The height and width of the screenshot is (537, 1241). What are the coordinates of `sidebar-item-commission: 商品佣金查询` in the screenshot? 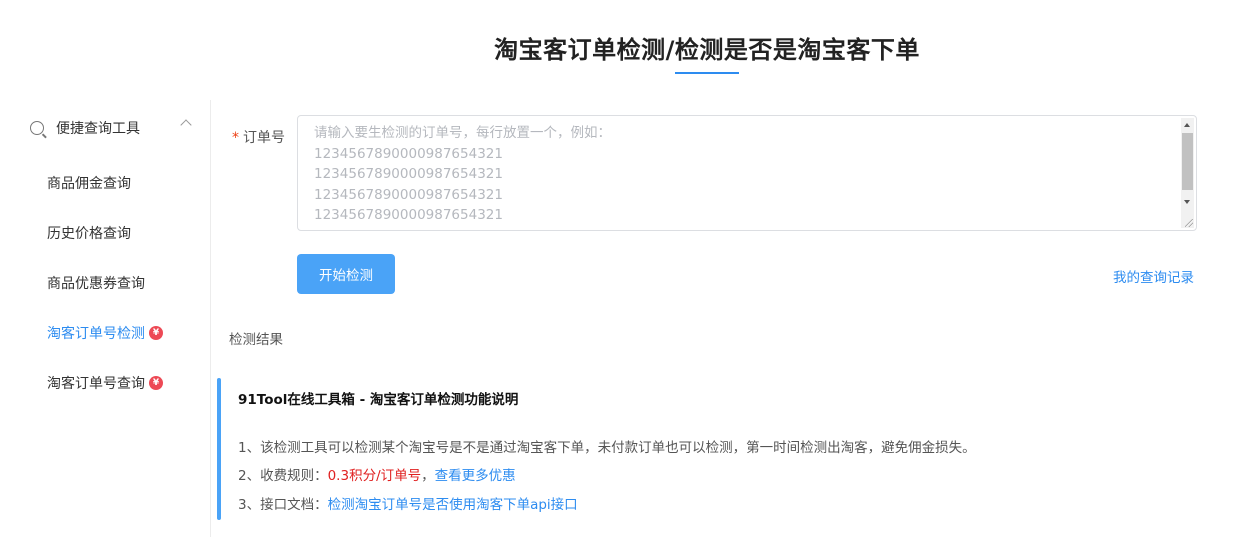 It's located at (89, 183).